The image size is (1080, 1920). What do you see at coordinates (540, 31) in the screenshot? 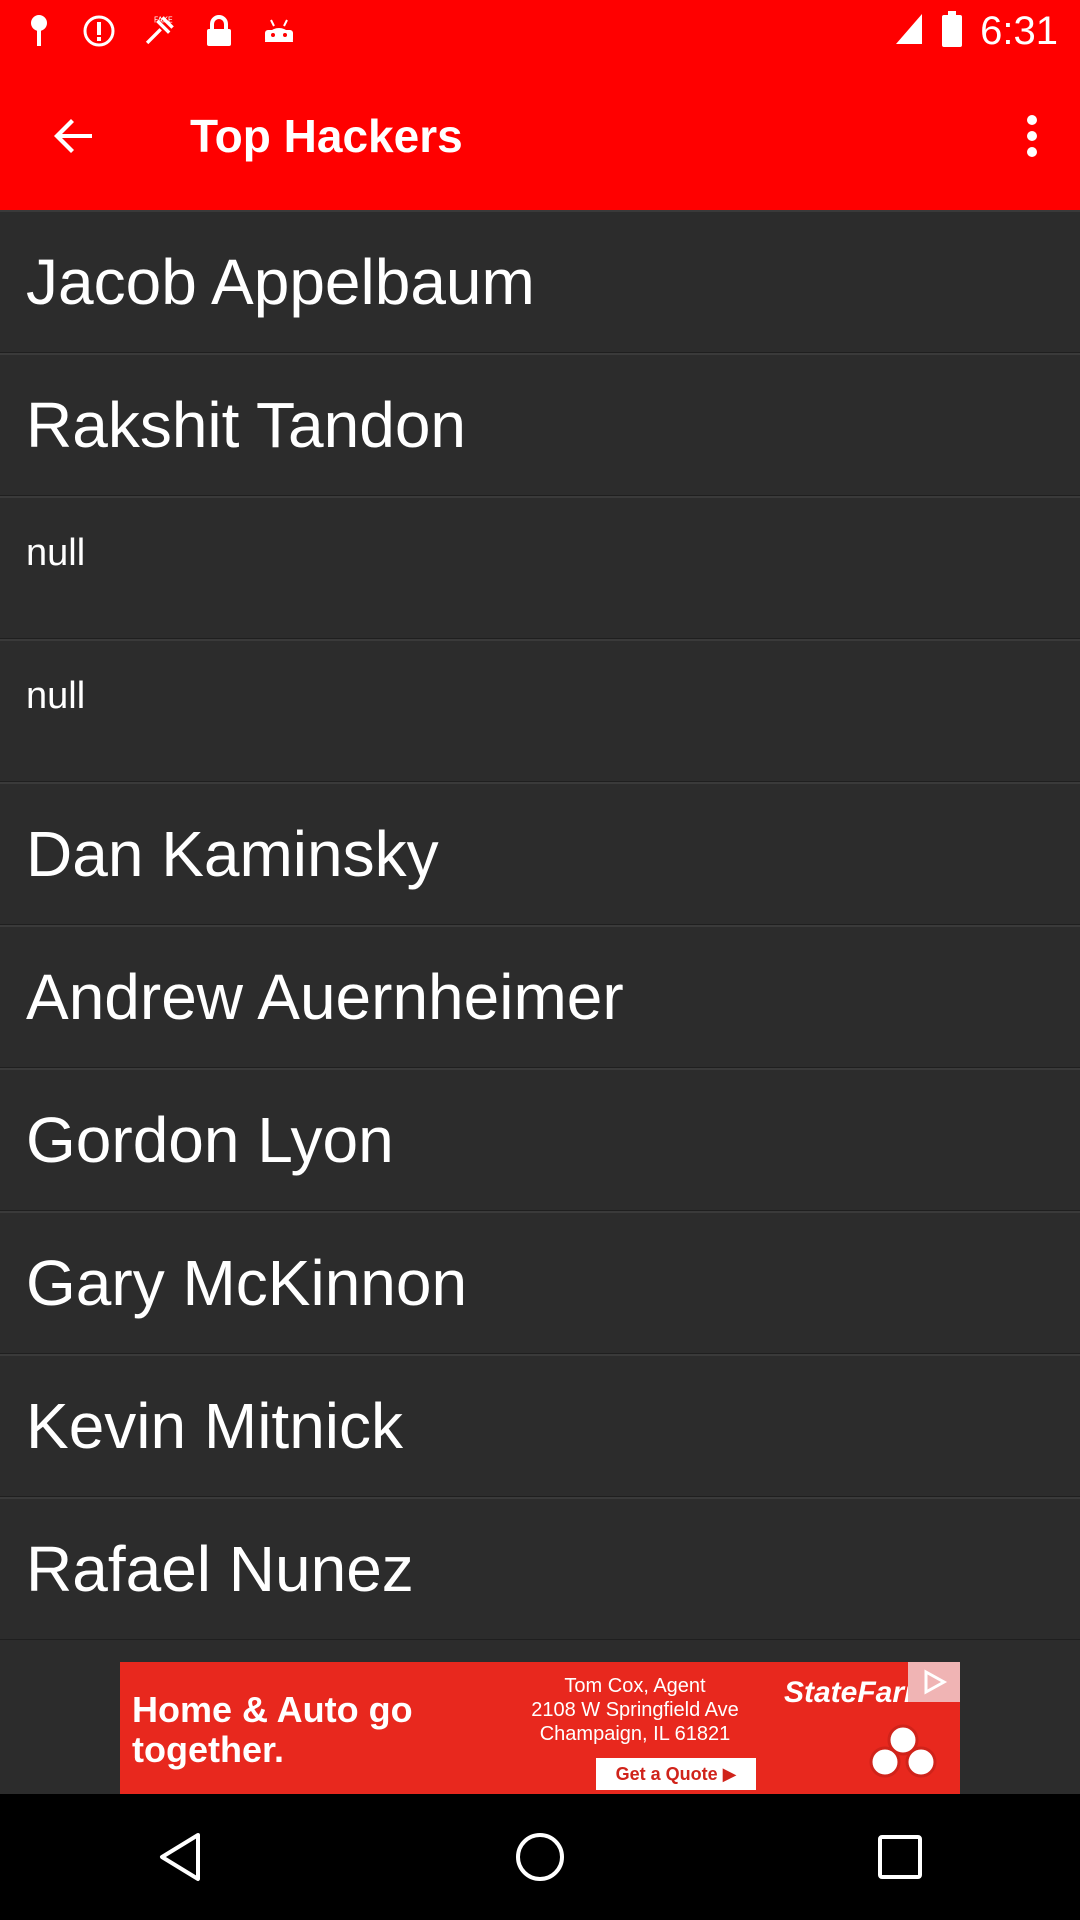
I see `status-bar: FAKE 6:31` at bounding box center [540, 31].